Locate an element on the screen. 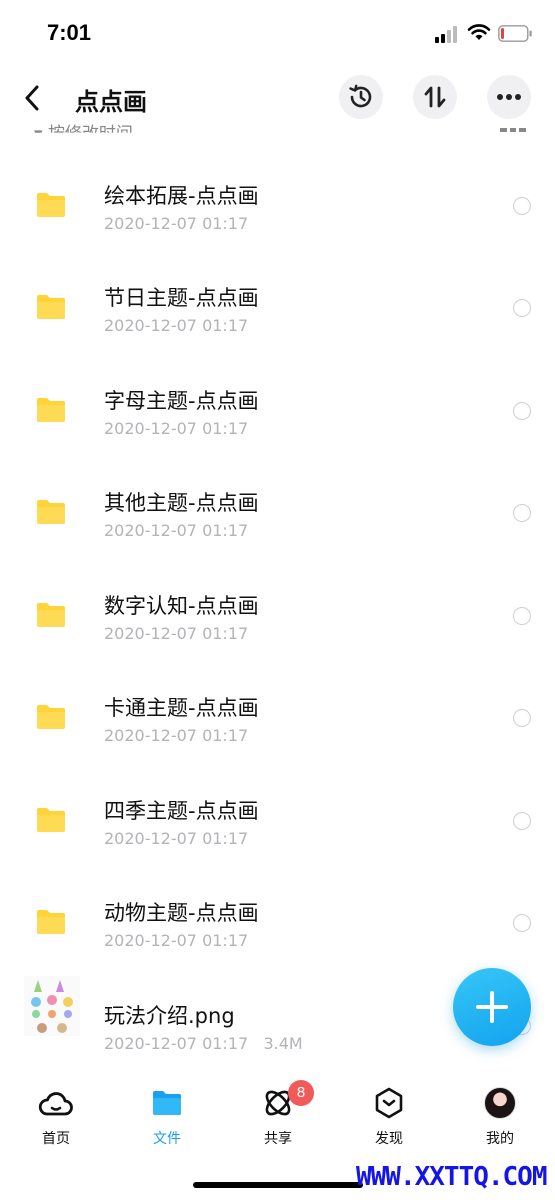 This screenshot has width=555, height=1200. history-button is located at coordinates (361, 97).